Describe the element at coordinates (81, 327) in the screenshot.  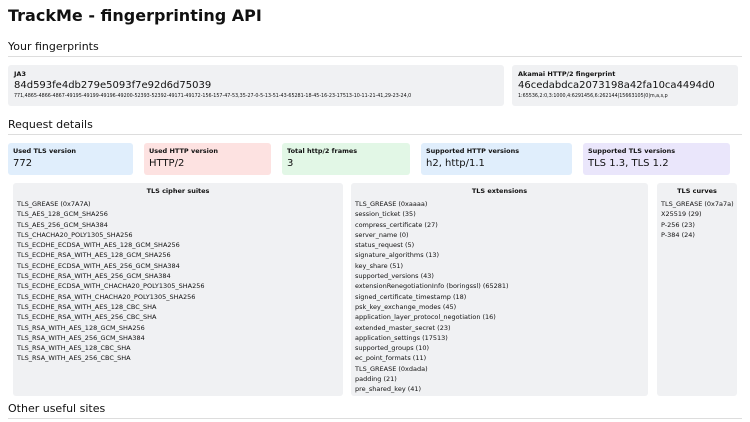
I see `cipher-suite-item: TLS_RSA_WITH_AES_128_GCM_SHA256` at that location.